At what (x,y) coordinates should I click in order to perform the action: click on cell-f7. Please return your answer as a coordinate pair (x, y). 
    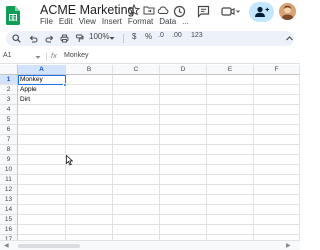
    Looking at the image, I should click on (277, 140).